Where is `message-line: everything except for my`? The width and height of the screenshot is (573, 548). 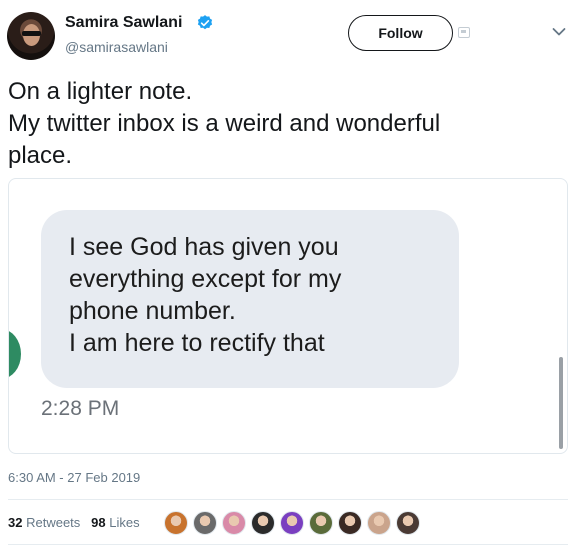 message-line: everything except for my is located at coordinates (205, 279).